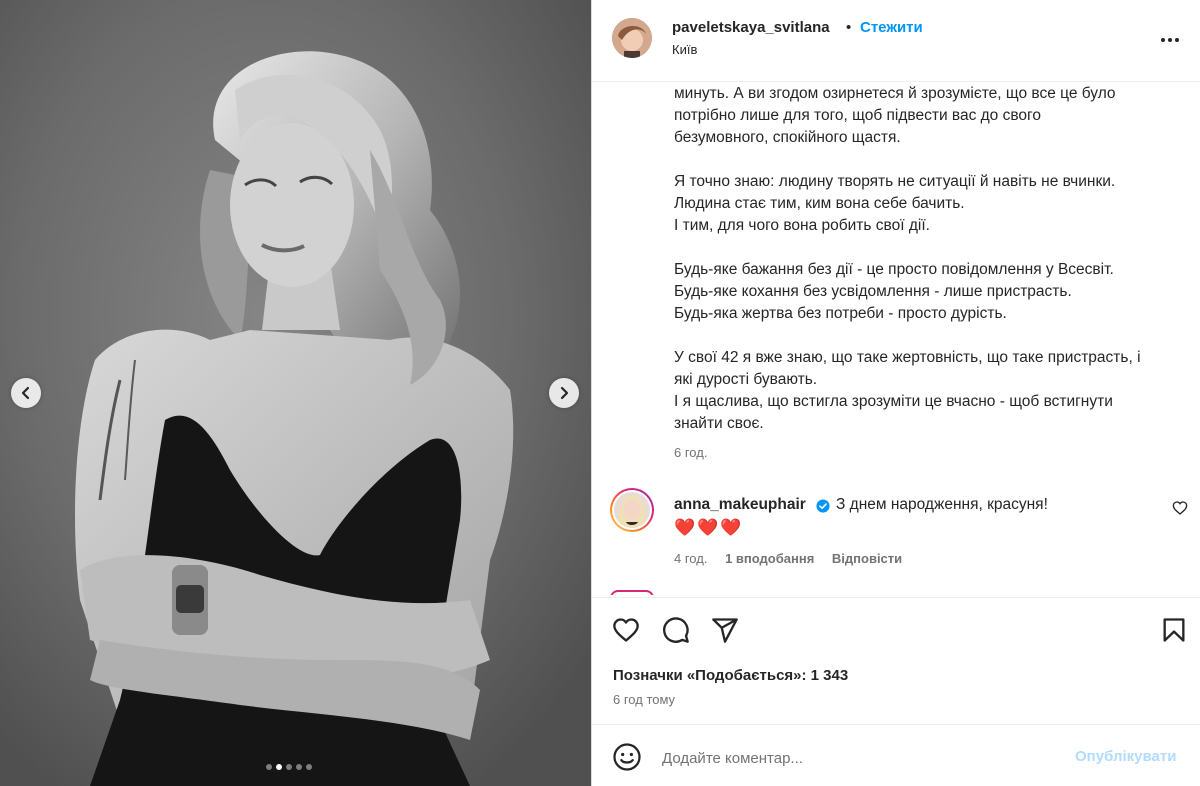 The height and width of the screenshot is (786, 1200). I want to click on post-date: 6 год тому, so click(644, 699).